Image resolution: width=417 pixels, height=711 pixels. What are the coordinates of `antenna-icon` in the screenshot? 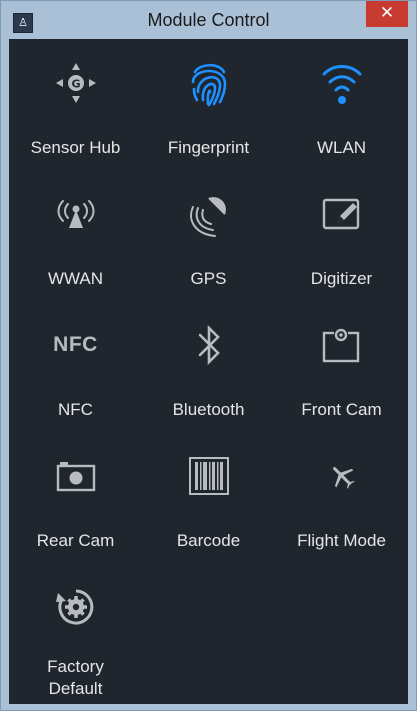 It's located at (75, 214).